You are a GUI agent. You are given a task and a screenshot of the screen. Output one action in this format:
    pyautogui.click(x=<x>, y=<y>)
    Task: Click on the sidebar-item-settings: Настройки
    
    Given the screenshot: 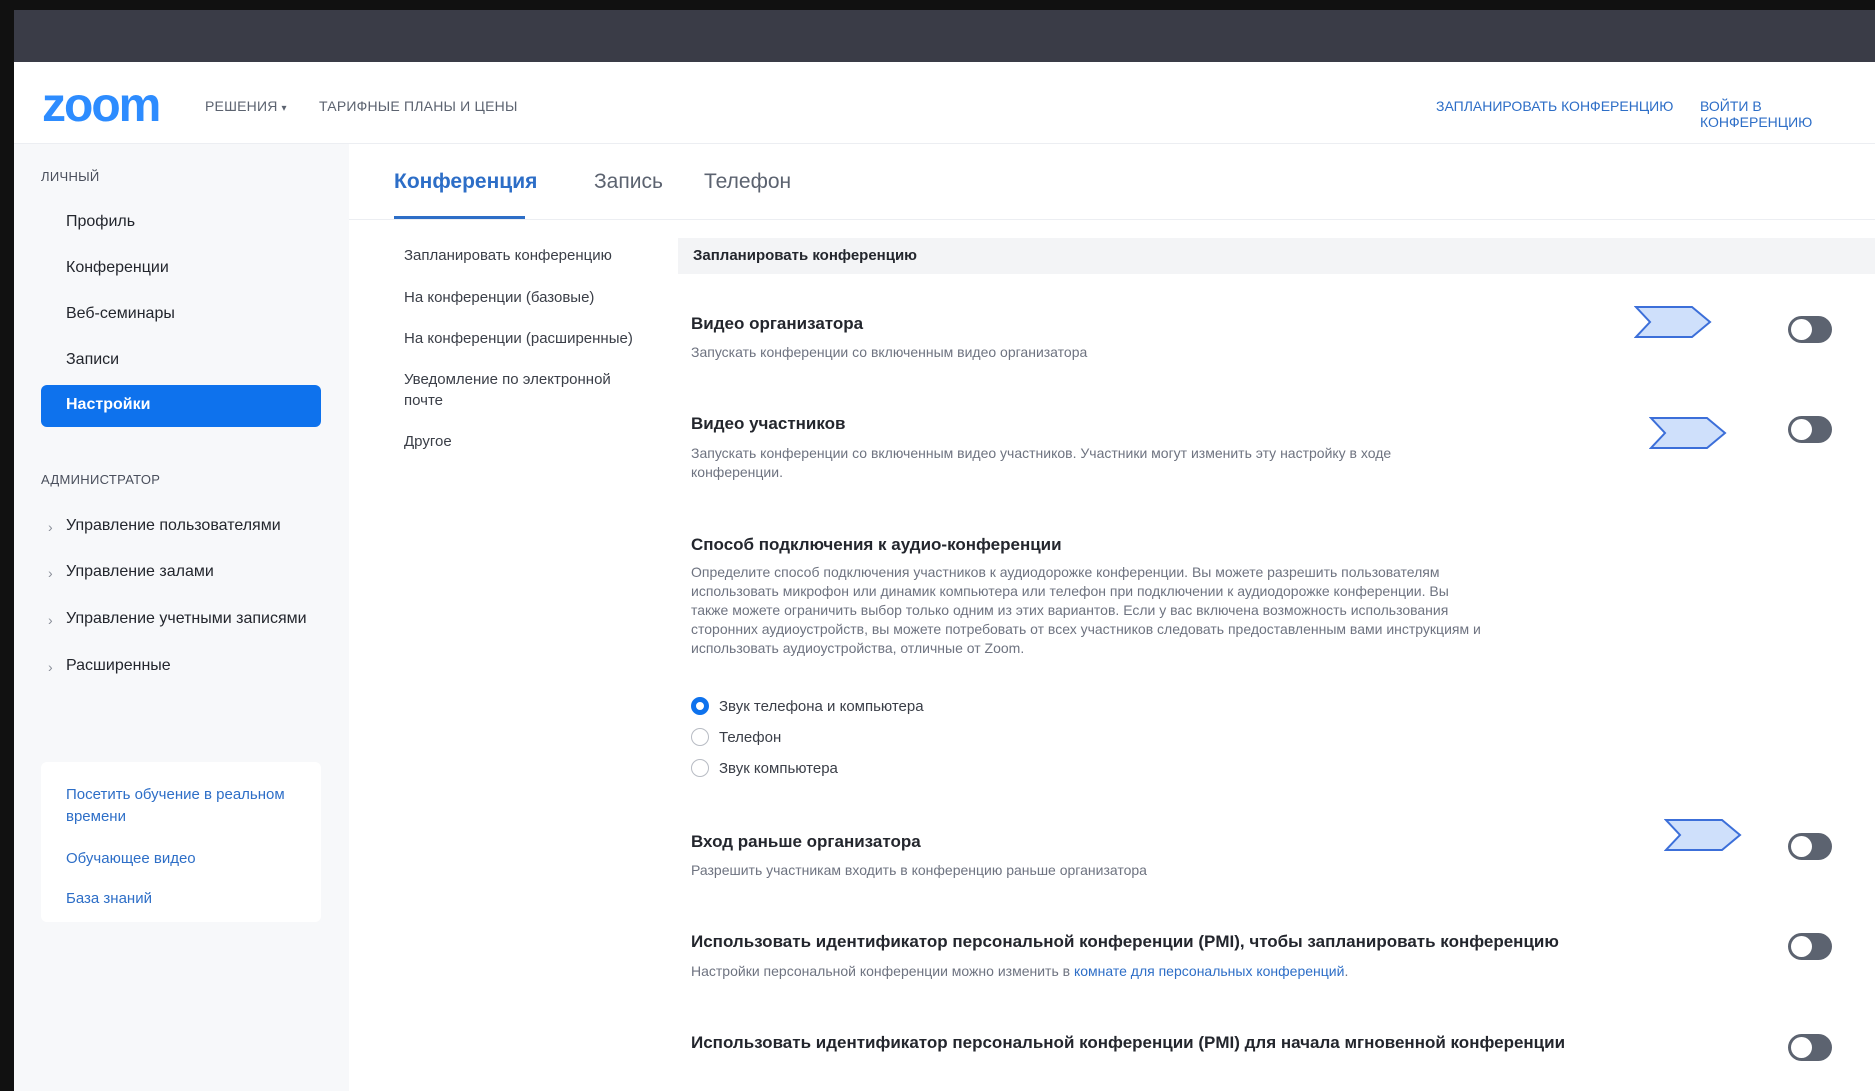 What is the action you would take?
    pyautogui.click(x=181, y=406)
    